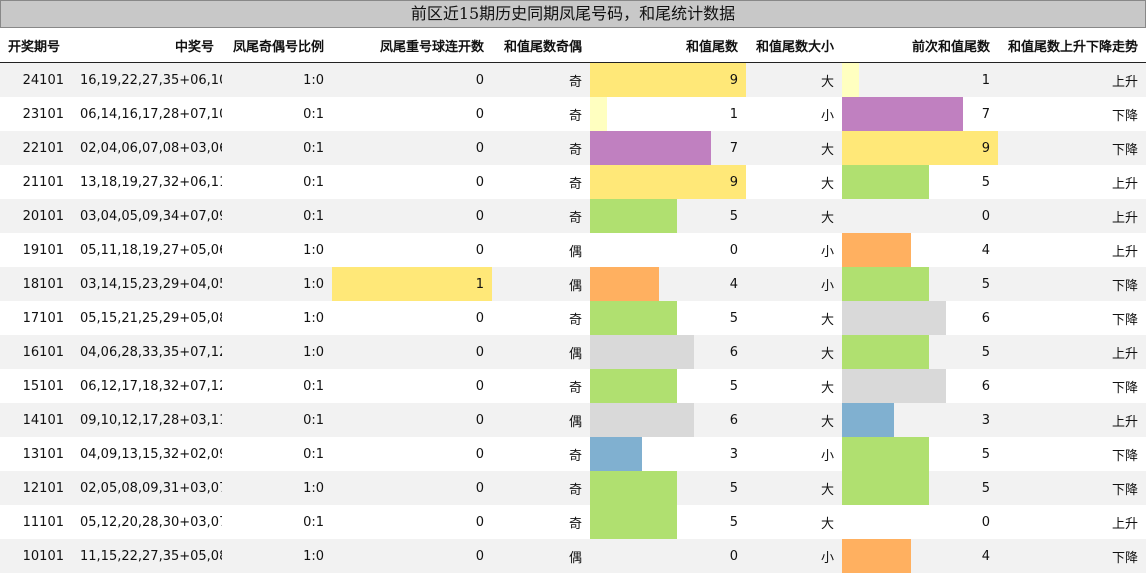 This screenshot has width=1146, height=574. I want to click on tail-cell-value: 6, so click(733, 420).